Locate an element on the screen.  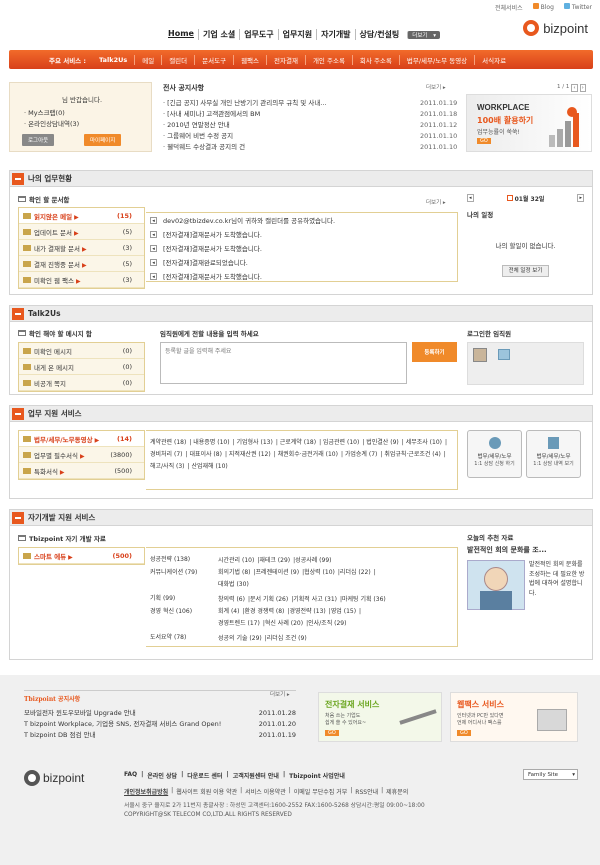
notice-row: · 그룹웨어 비번 수정 공지 2011.01.10 is located at coordinates (310, 136).